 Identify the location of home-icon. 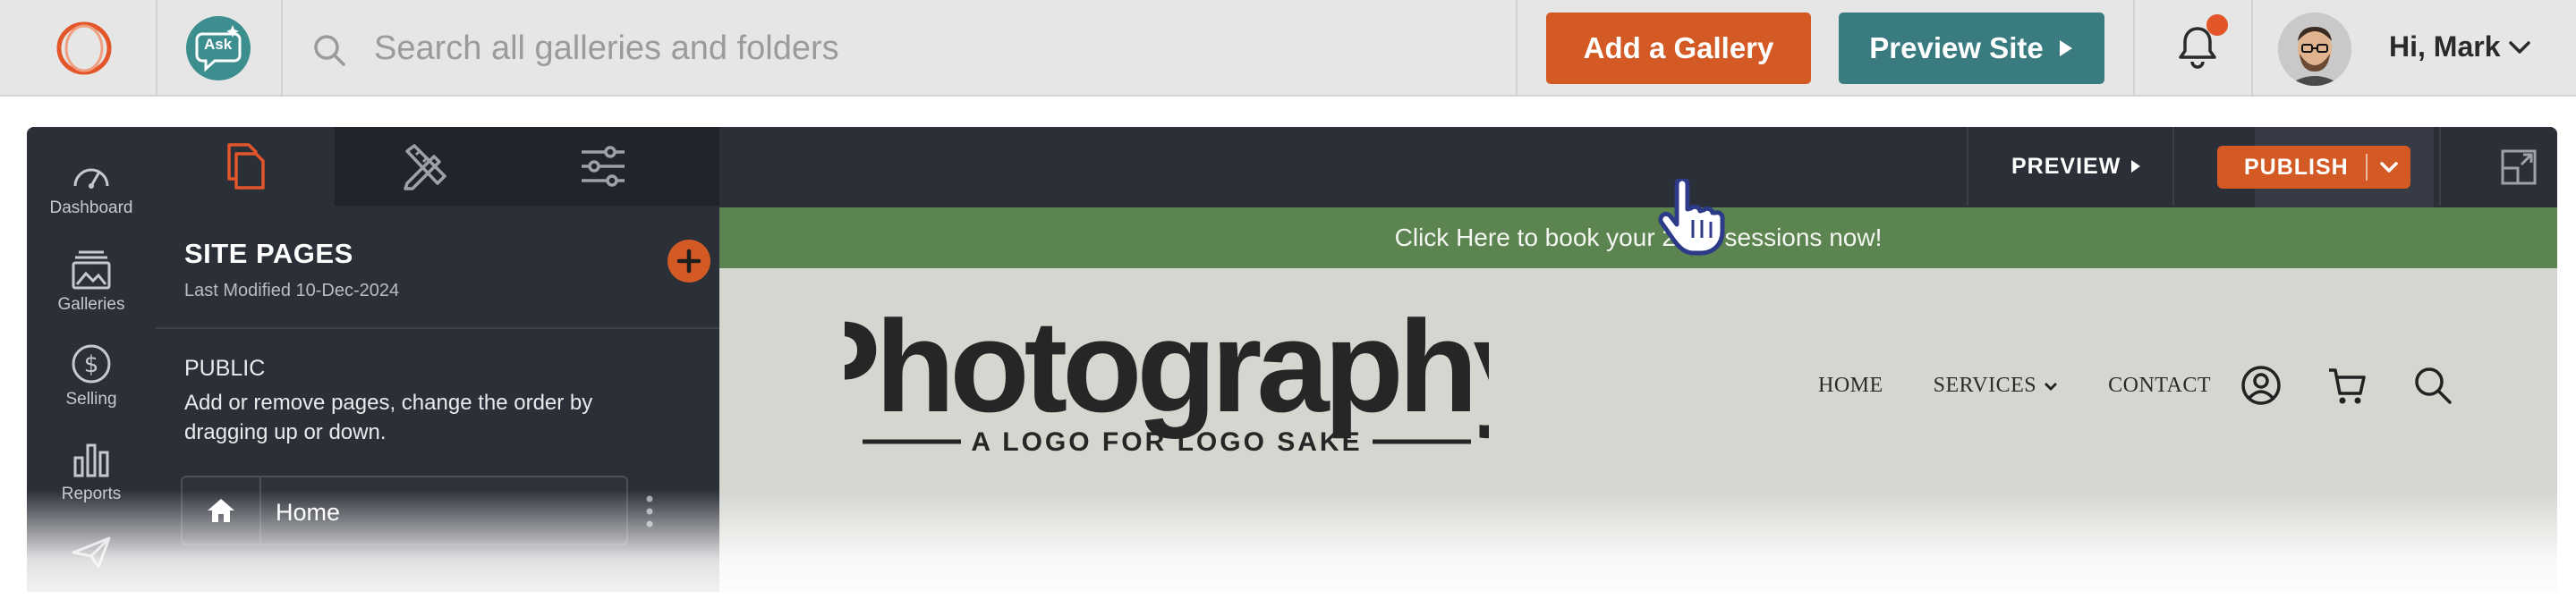
(221, 510).